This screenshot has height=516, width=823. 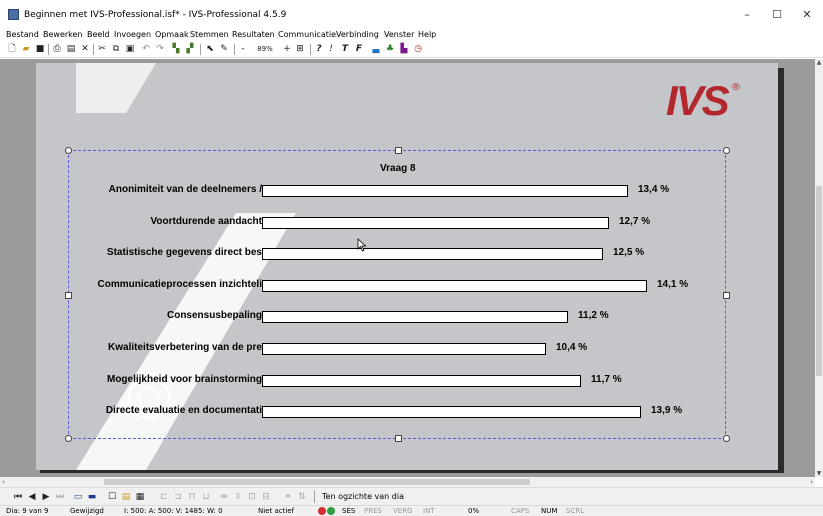 What do you see at coordinates (302, 497) in the screenshot?
I see `order-icon: ⇅` at bounding box center [302, 497].